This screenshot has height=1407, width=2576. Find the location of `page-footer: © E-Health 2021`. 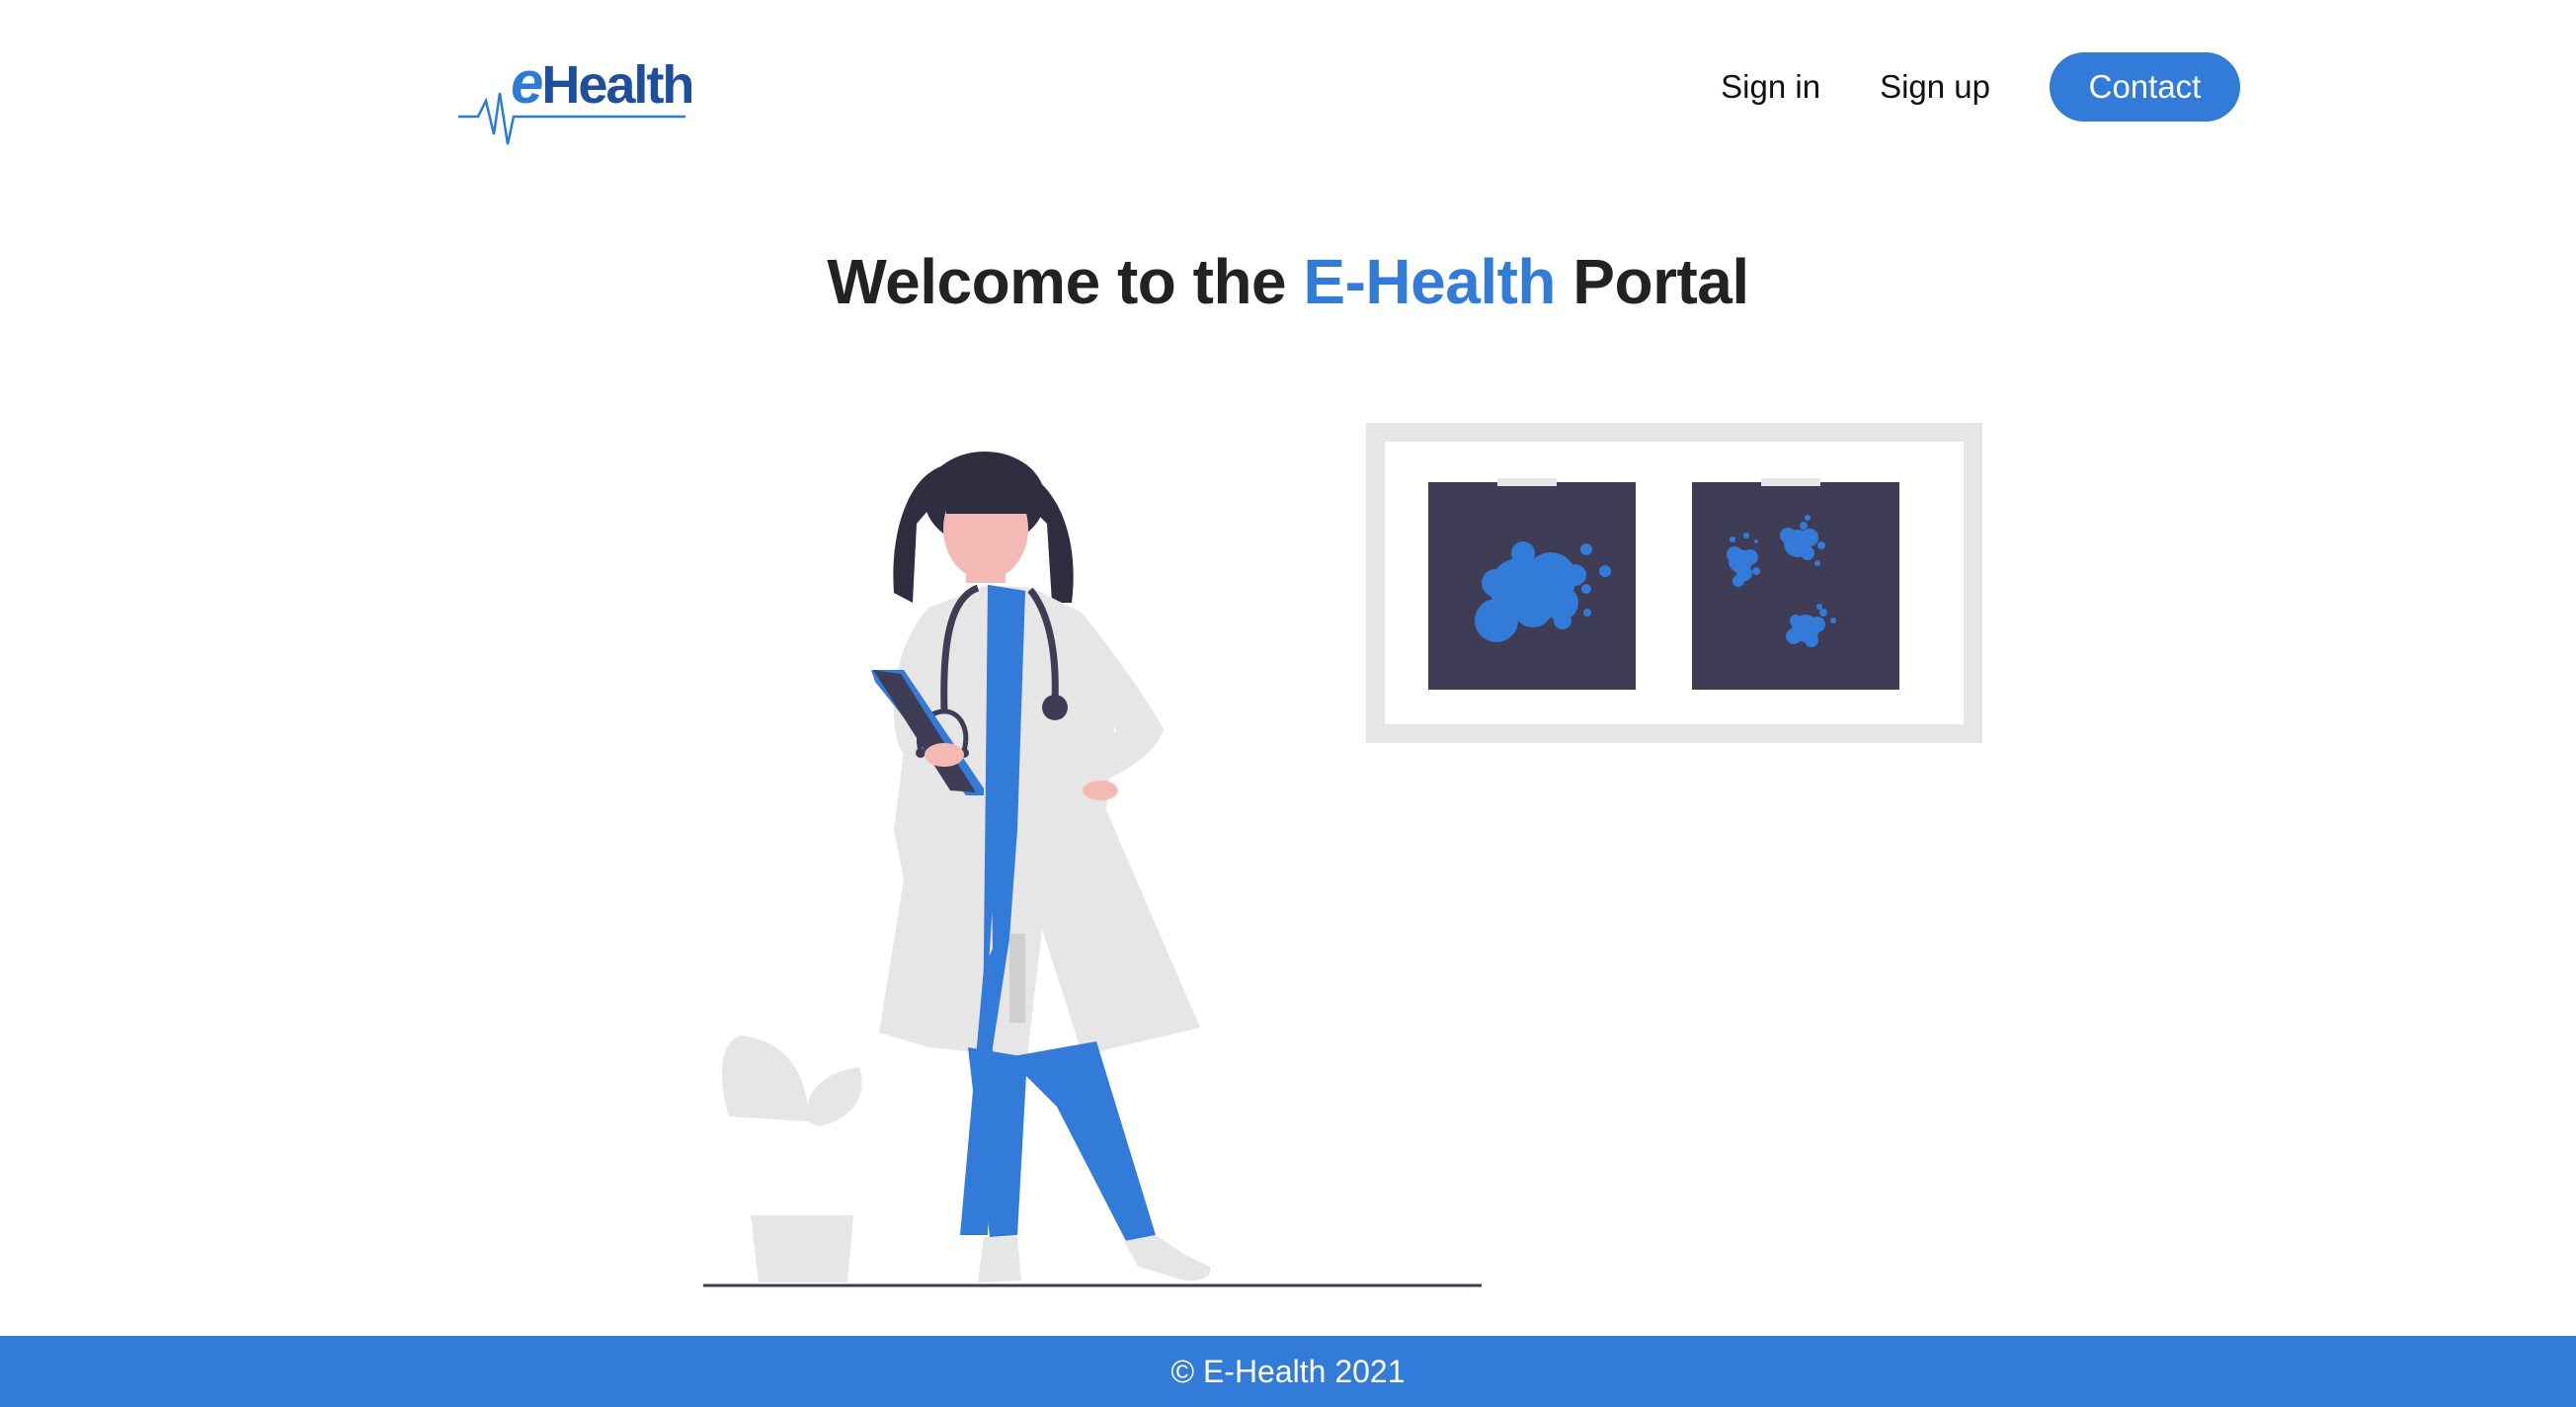

page-footer: © E-Health 2021 is located at coordinates (1288, 1371).